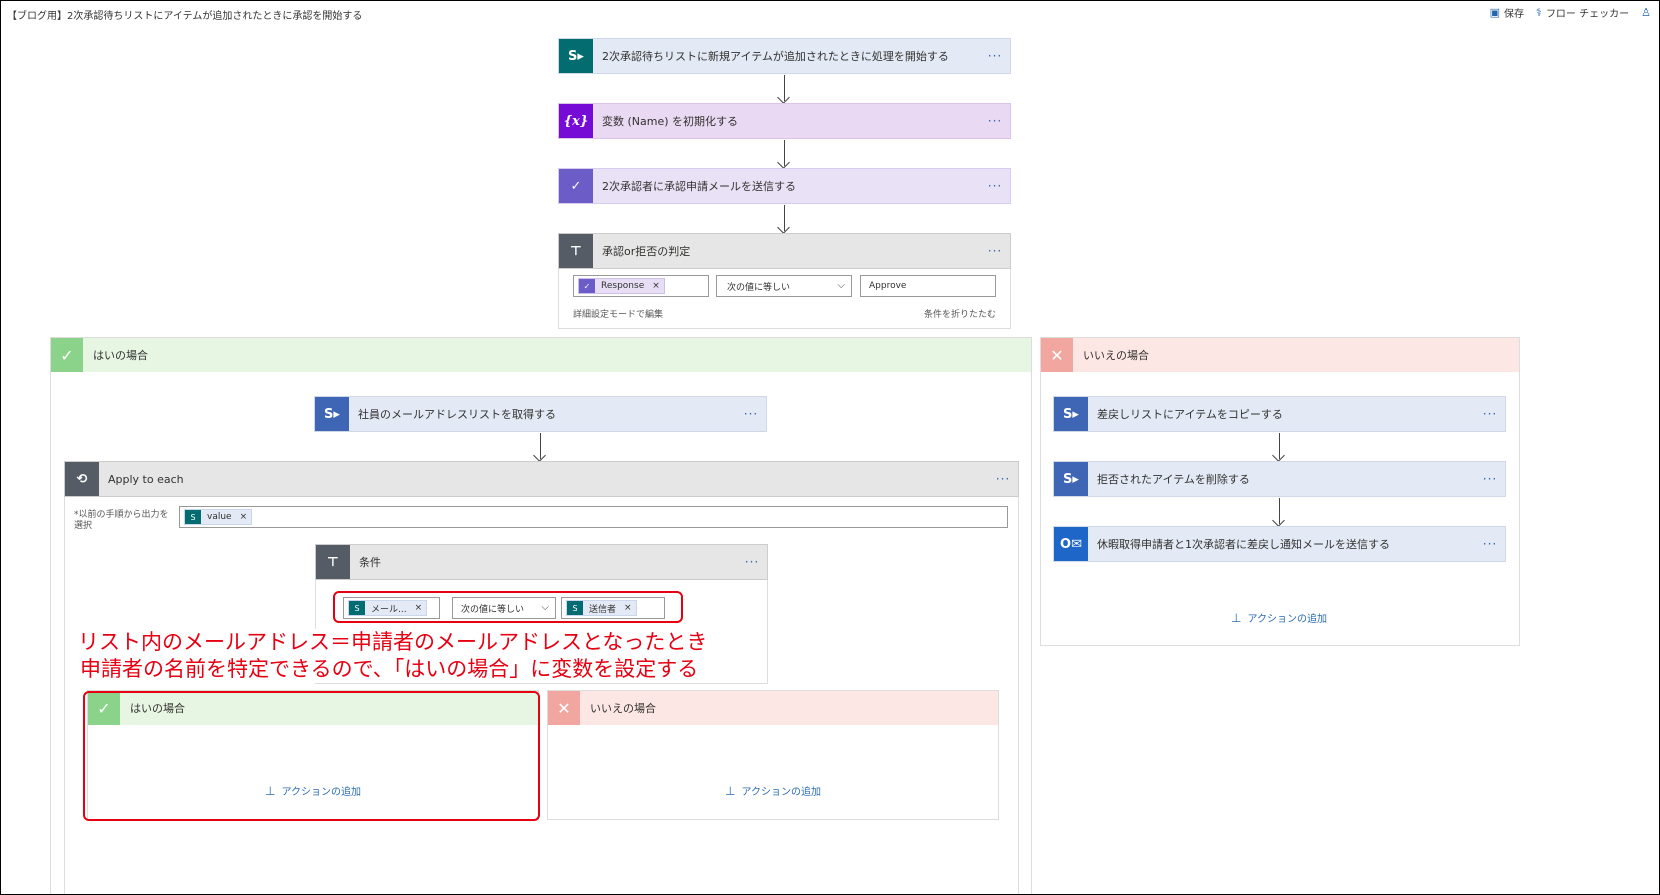 The width and height of the screenshot is (1660, 895). What do you see at coordinates (784, 121) in the screenshot?
I see `init-variable-step: {x} 変数 (Name) を初期化する ···` at bounding box center [784, 121].